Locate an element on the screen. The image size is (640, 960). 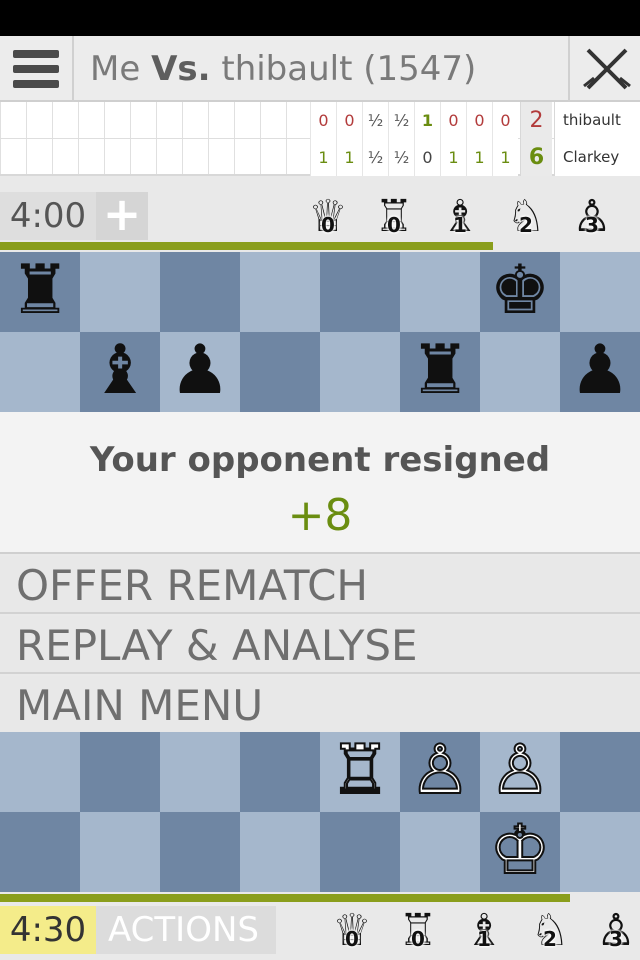
main-menu-button: MAIN MENU is located at coordinates (320, 705).